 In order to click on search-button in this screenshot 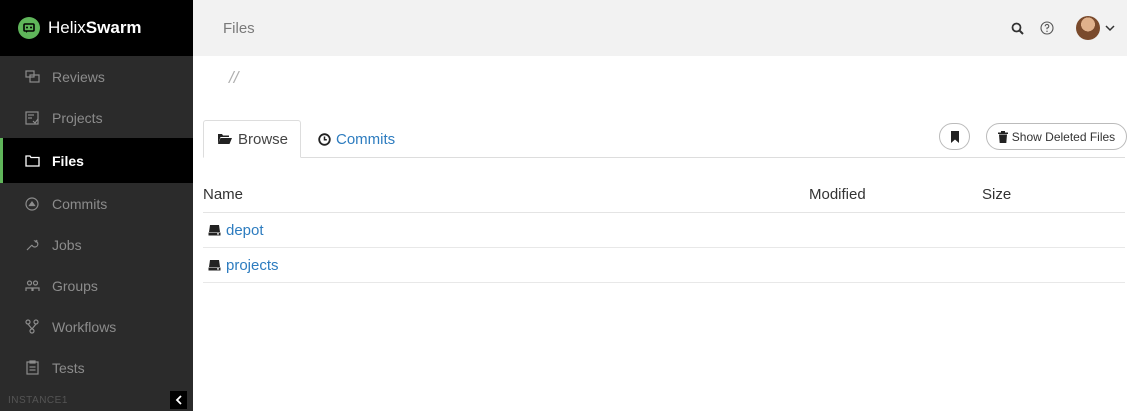, I will do `click(1017, 28)`.